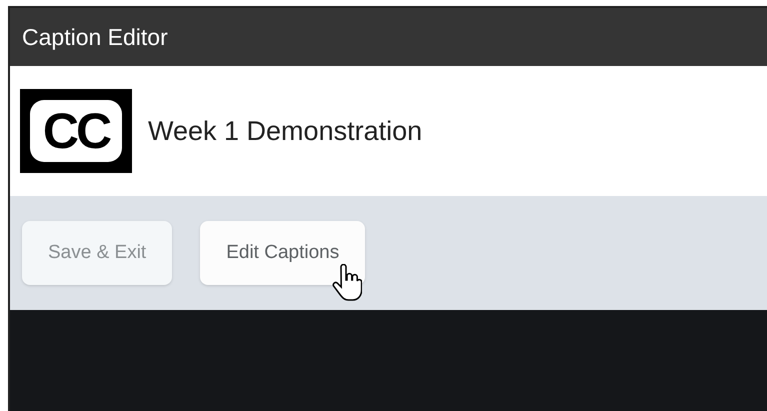  I want to click on window-title: Caption Editor, so click(95, 37).